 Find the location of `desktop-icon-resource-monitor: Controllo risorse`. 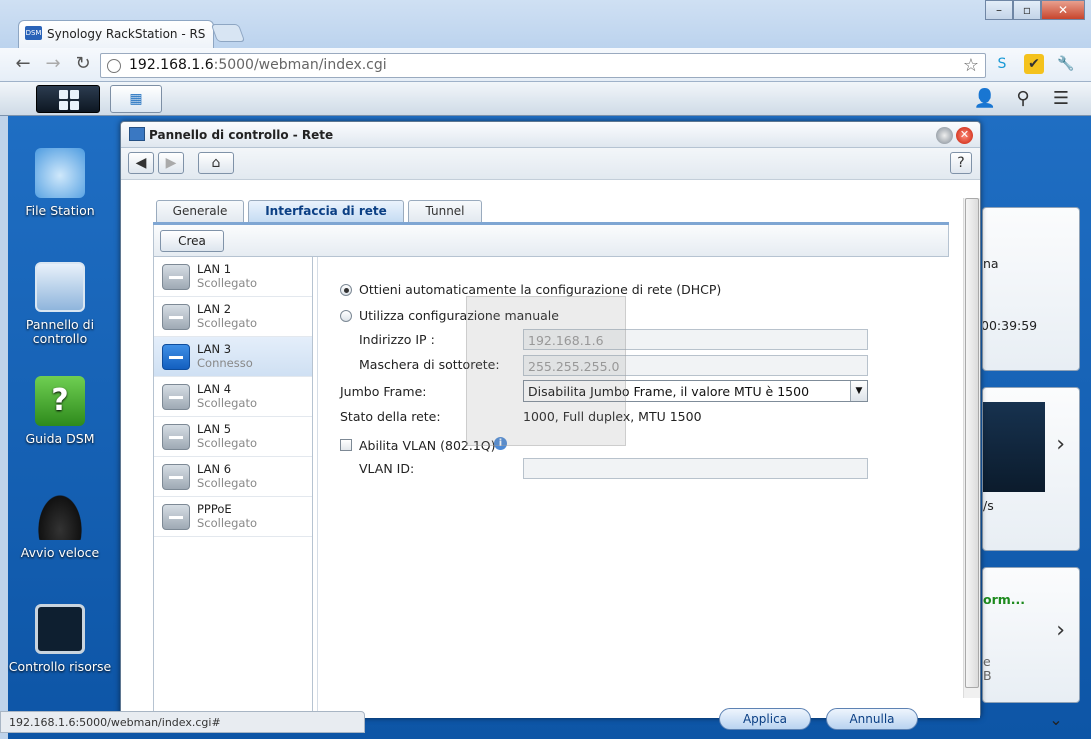

desktop-icon-resource-monitor: Controllo risorse is located at coordinates (60, 639).